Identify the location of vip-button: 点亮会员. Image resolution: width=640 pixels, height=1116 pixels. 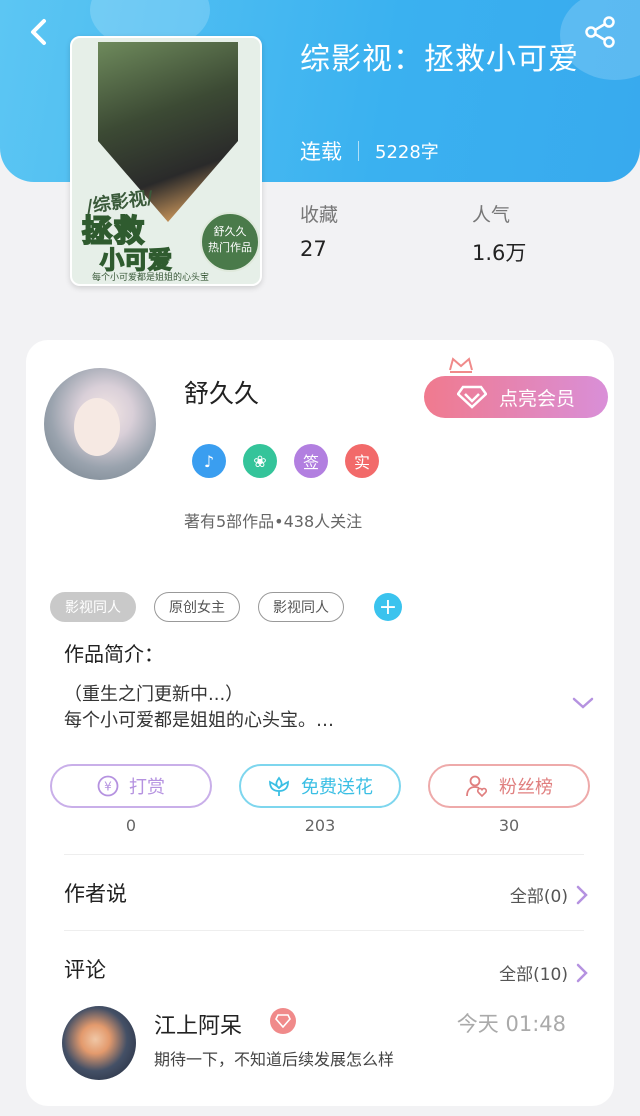
(516, 397).